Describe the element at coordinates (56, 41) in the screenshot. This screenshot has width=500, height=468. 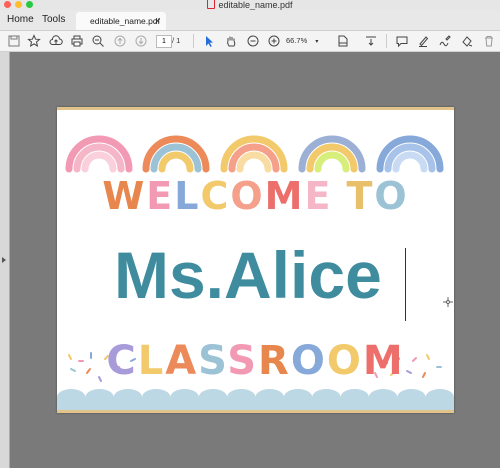
I see `cloud-upload-icon` at that location.